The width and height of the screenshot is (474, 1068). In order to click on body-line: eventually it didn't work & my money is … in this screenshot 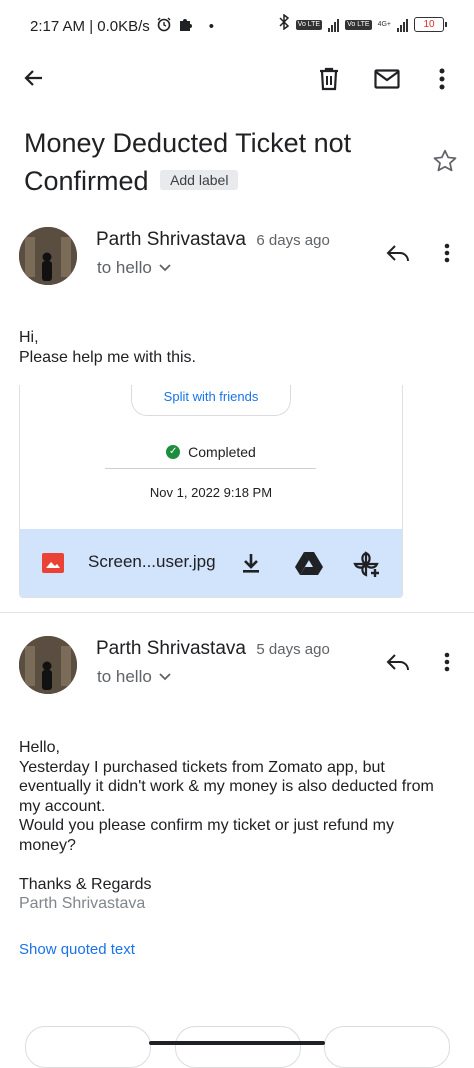, I will do `click(226, 786)`.